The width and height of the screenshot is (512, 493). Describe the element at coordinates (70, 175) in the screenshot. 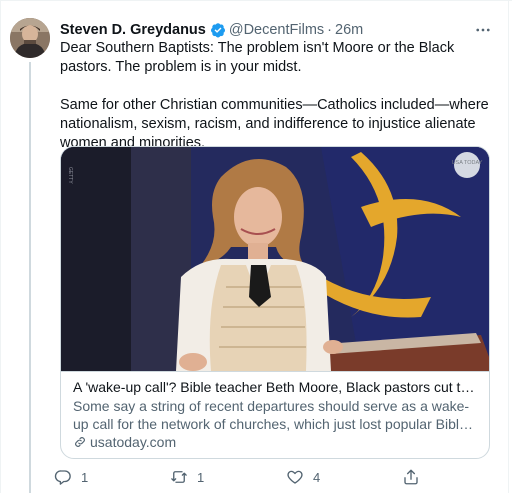

I see `image-credit-text: GETTY` at that location.